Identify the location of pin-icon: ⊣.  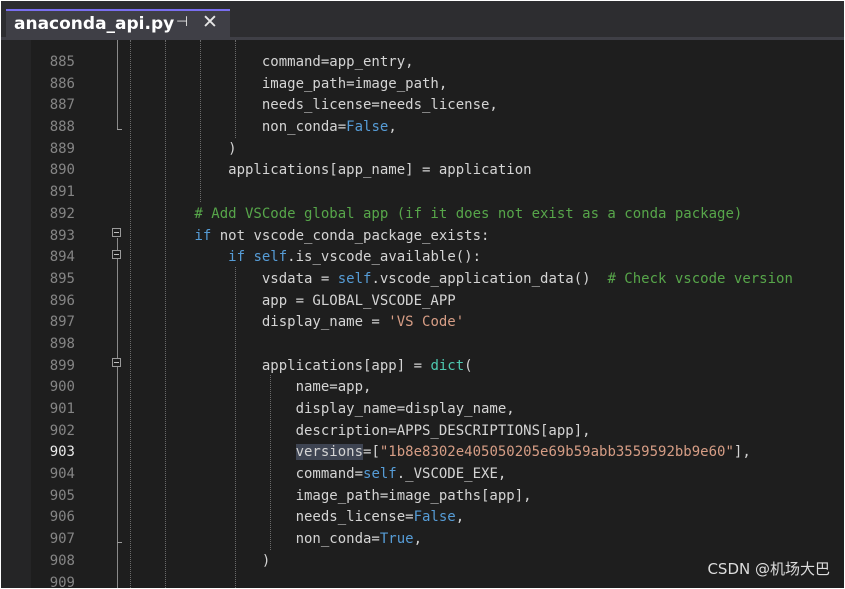
(182, 22).